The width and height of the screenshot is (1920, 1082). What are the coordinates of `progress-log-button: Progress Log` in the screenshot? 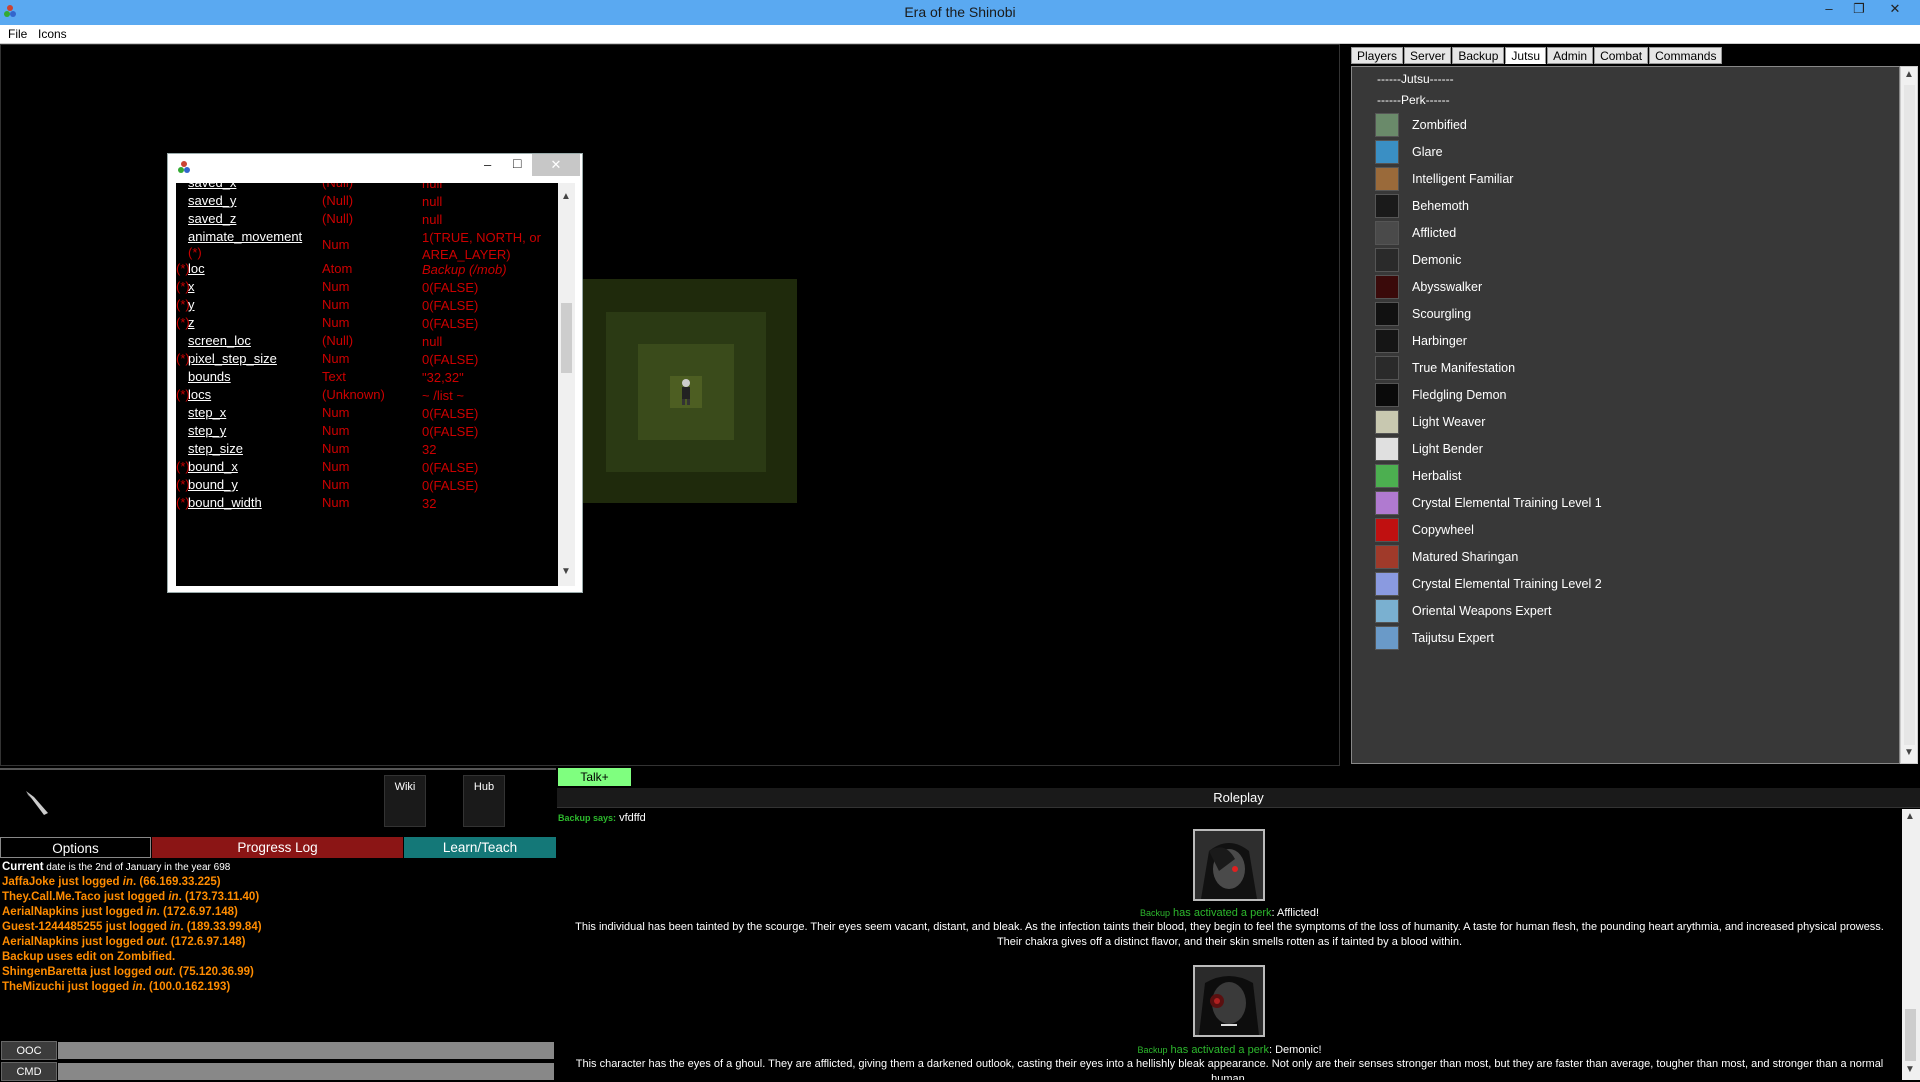 It's located at (277, 847).